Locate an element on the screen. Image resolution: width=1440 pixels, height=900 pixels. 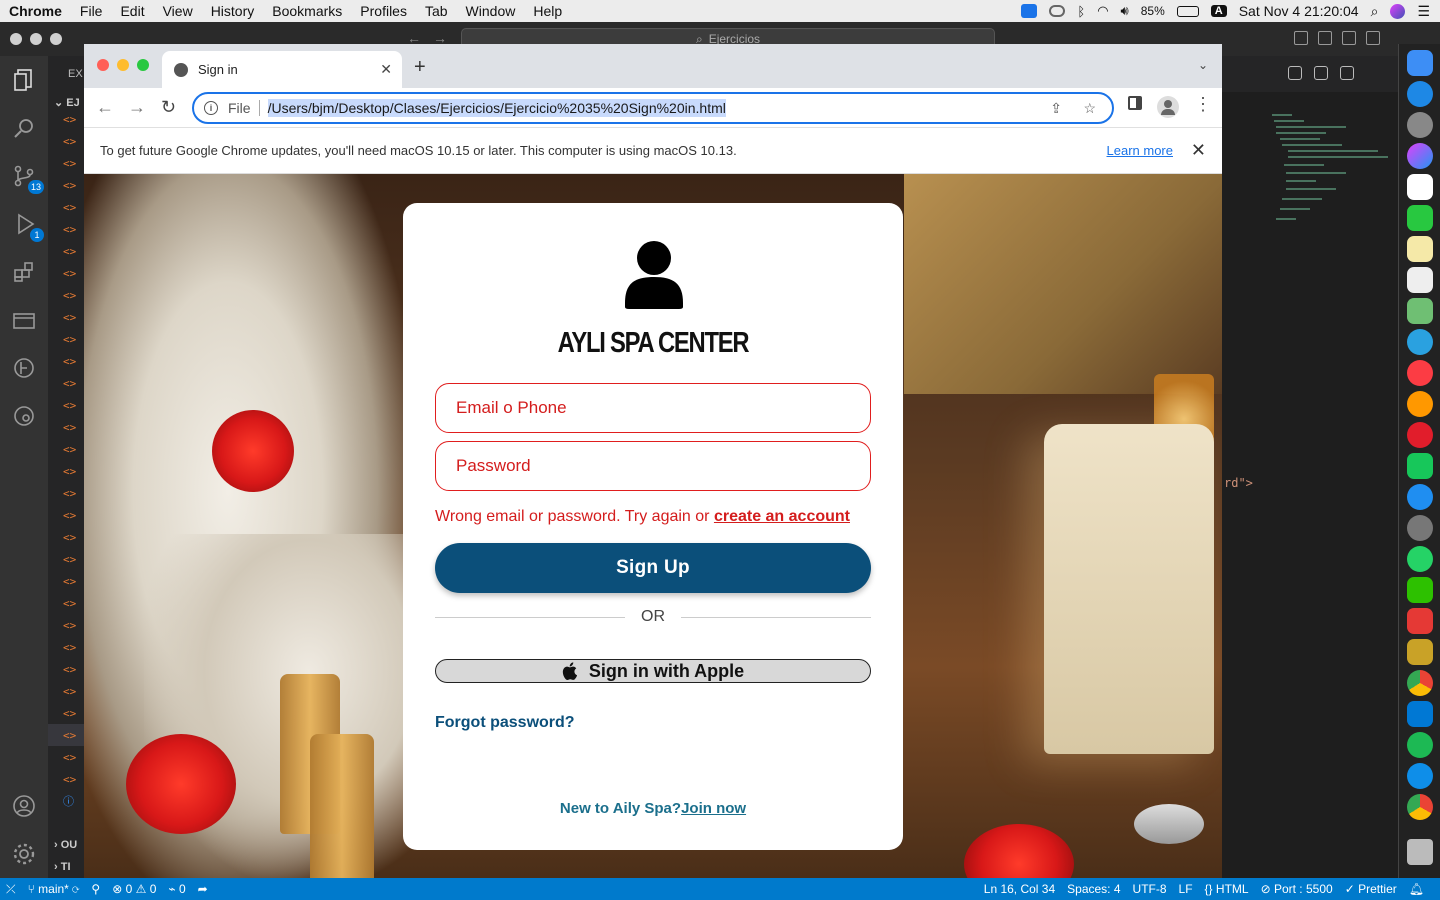
timeline-section: › TI is located at coordinates (62, 867).